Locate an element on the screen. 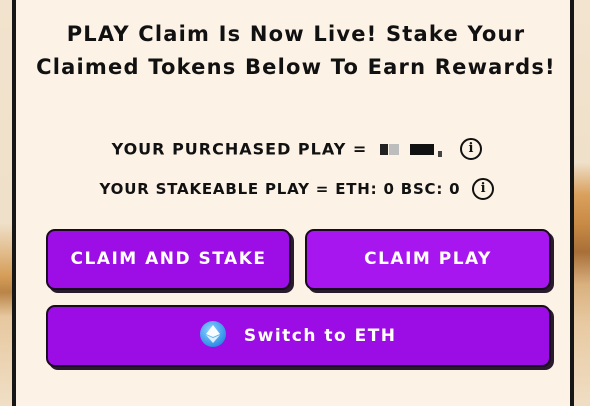  purchased-play-row: YOUR PURCHASED PLAY = i is located at coordinates (297, 149).